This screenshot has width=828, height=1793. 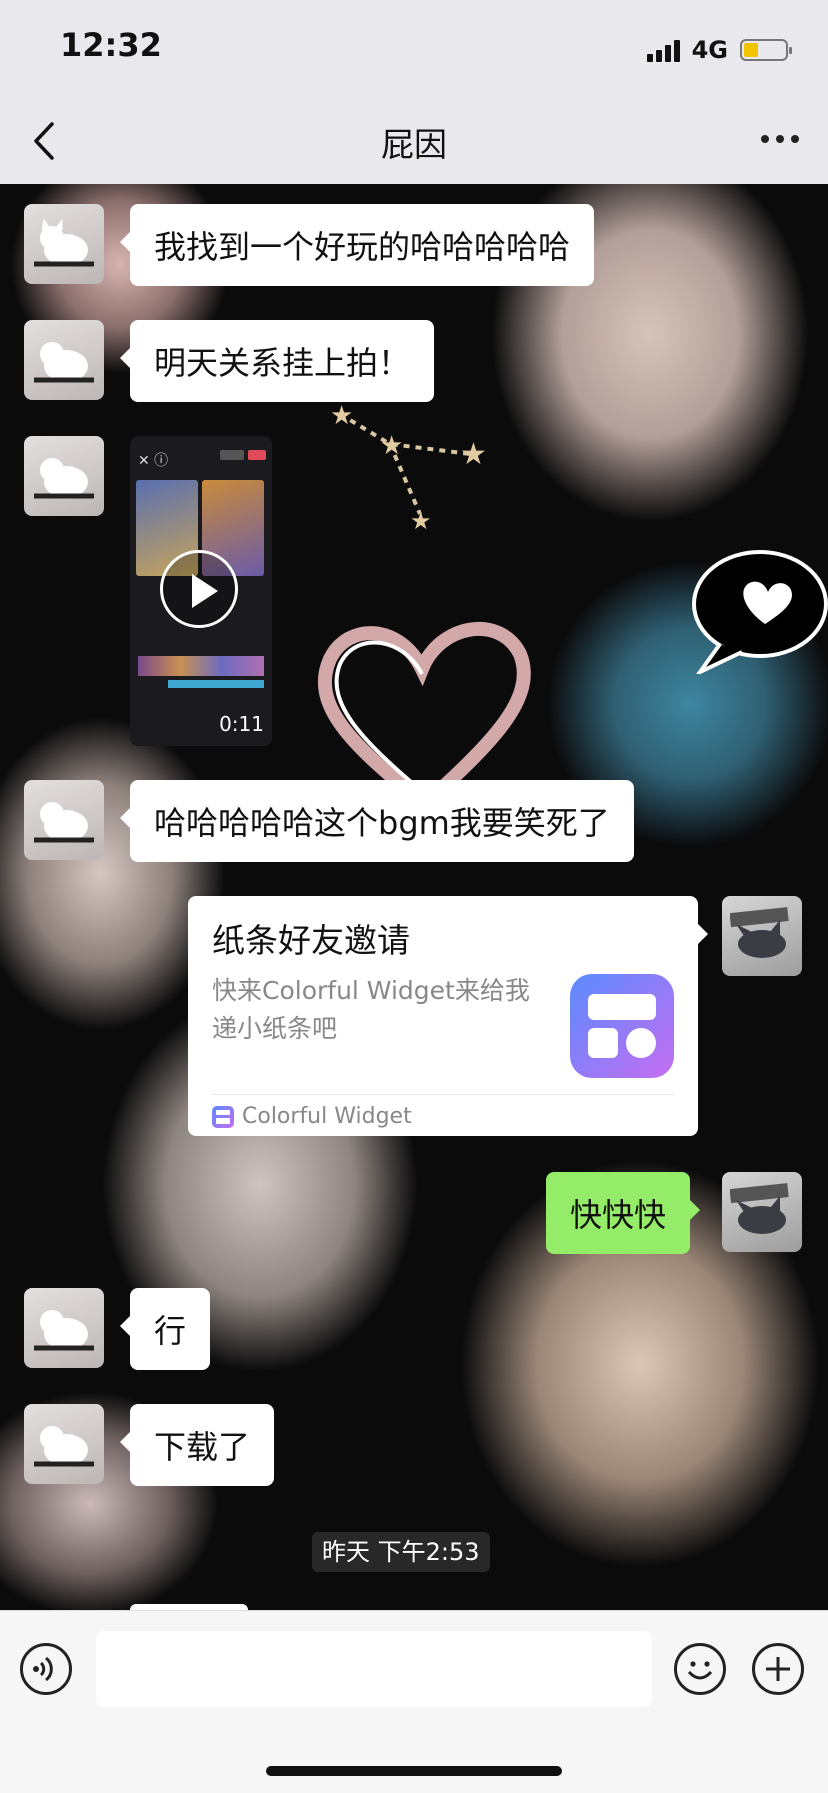 I want to click on heart-bubble-doodle, so click(x=760, y=612).